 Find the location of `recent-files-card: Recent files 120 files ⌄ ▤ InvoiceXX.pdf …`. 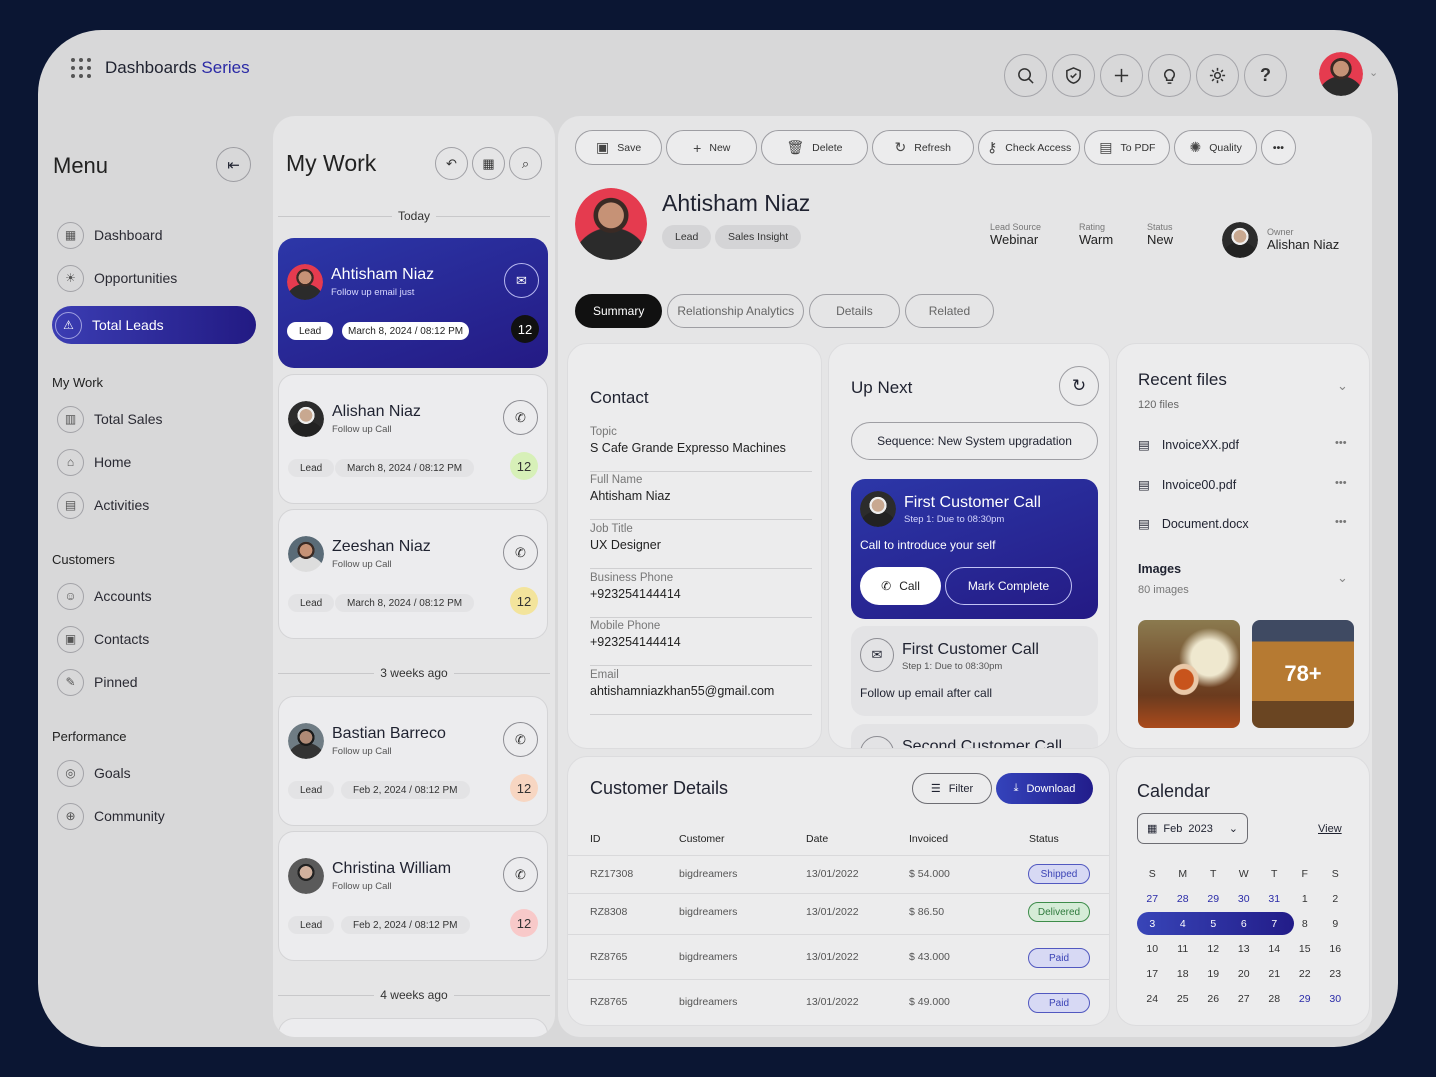

recent-files-card: Recent files 120 files ⌄ ▤ InvoiceXX.pdf … is located at coordinates (1243, 546).